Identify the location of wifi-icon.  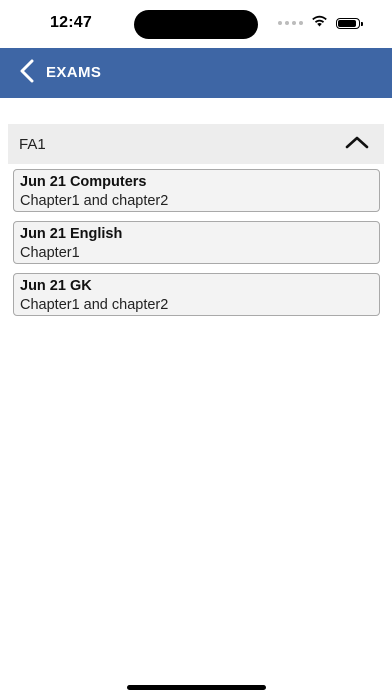
(319, 23).